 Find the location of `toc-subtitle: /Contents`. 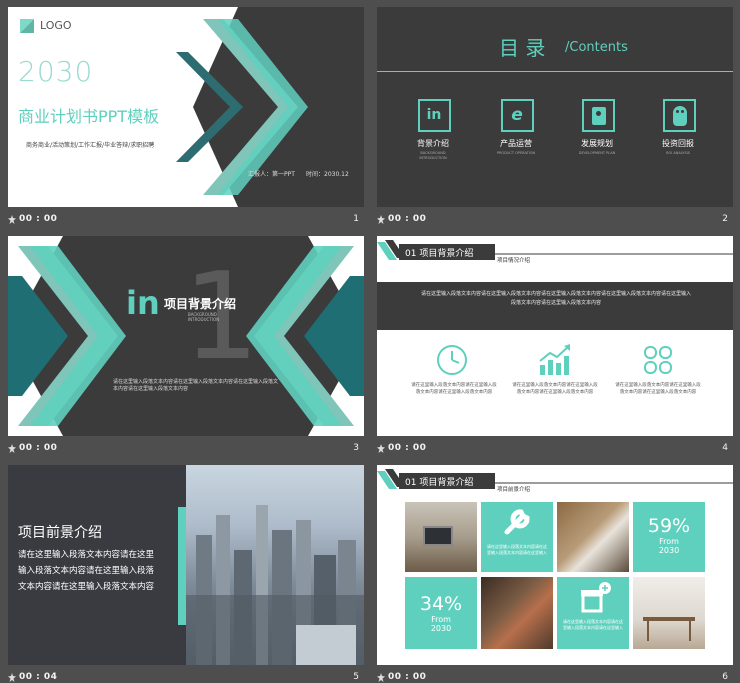

toc-subtitle: /Contents is located at coordinates (596, 47).